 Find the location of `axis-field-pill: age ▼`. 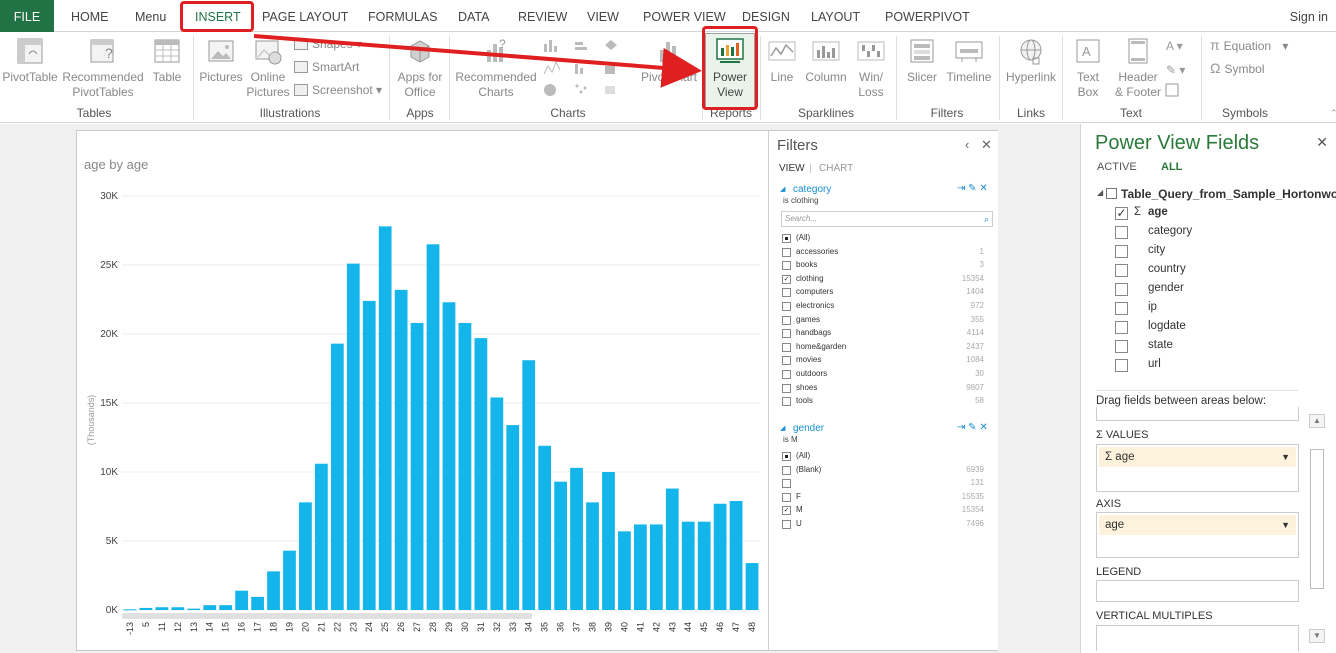

axis-field-pill: age ▼ is located at coordinates (1197, 525).